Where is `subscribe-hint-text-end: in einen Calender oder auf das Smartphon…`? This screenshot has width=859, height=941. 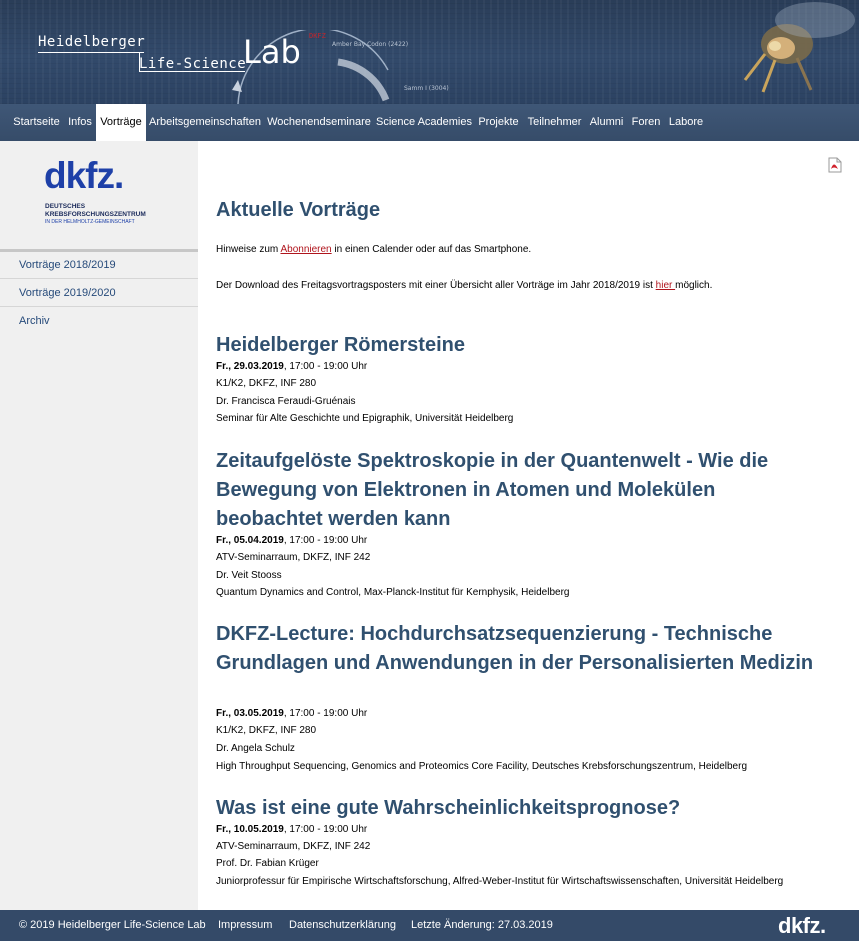
subscribe-hint-text-end: in einen Calender oder auf das Smartphon… is located at coordinates (431, 249).